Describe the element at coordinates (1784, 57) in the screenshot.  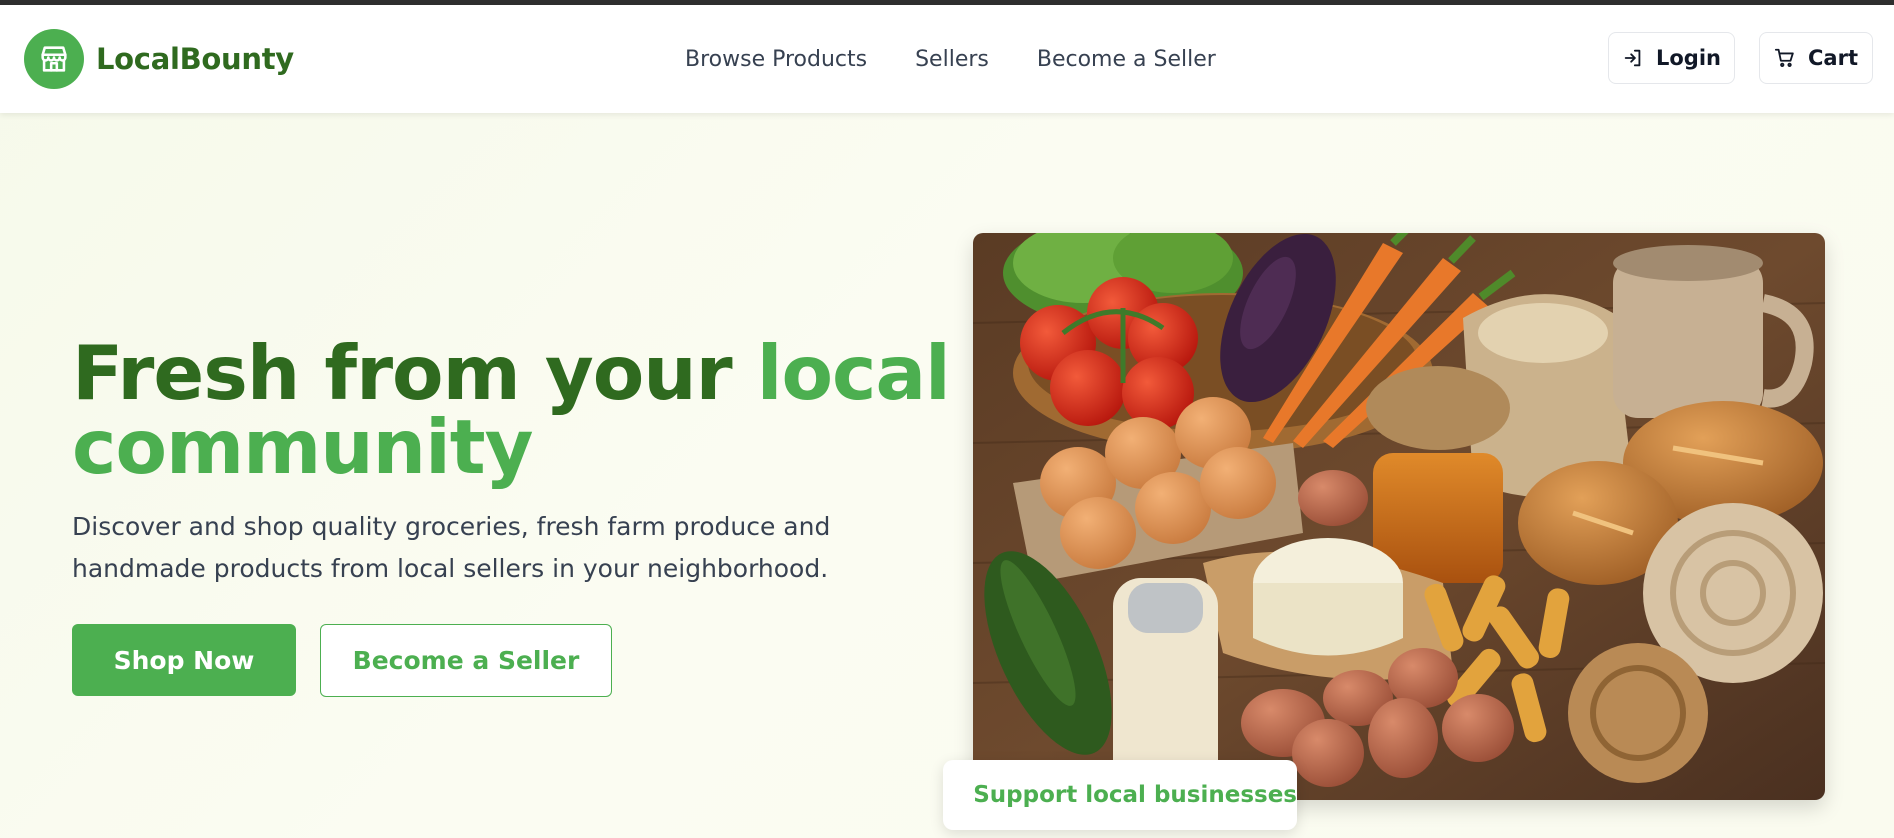
I see `shopping-cart-icon` at that location.